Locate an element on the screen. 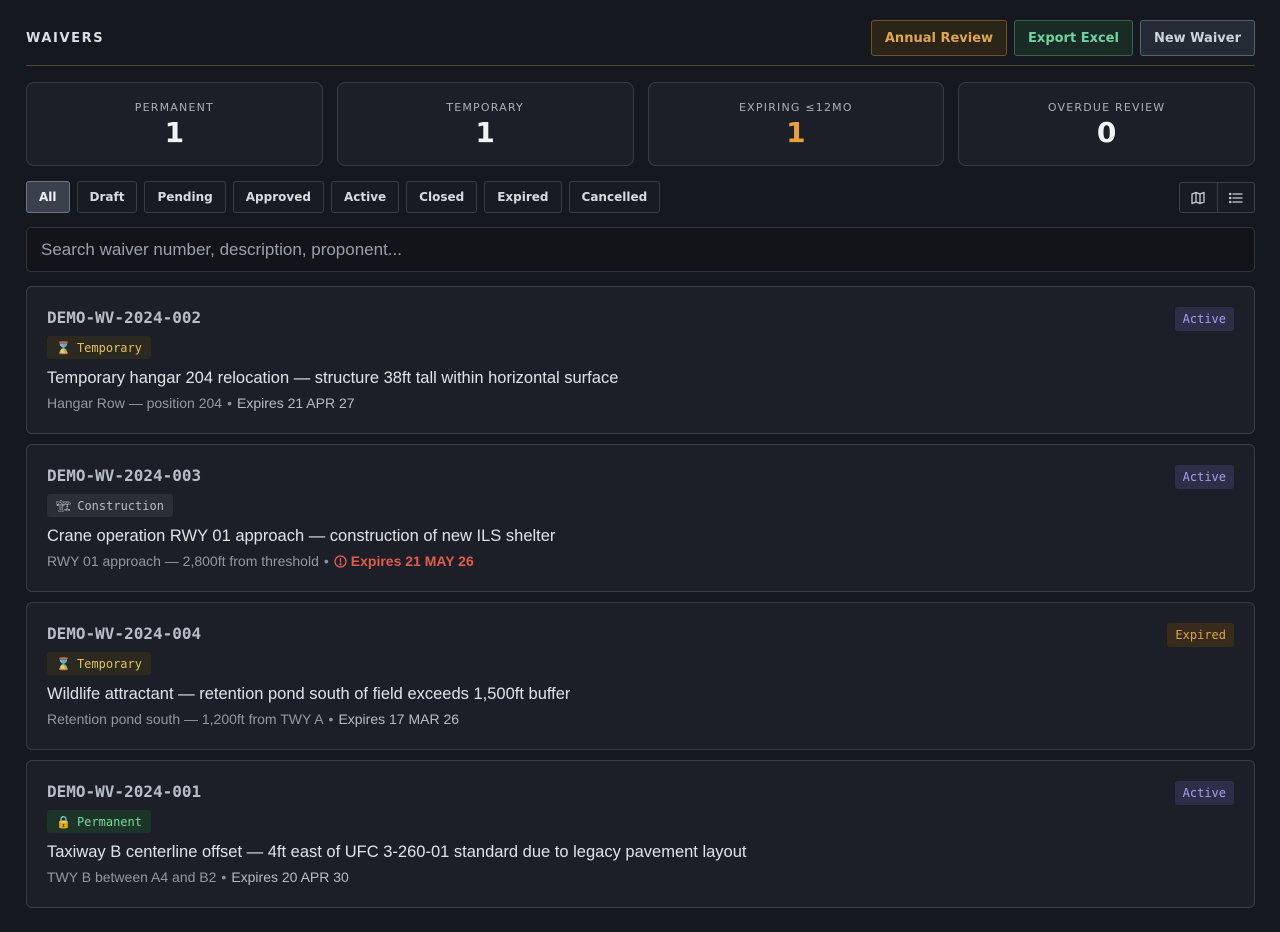 The height and width of the screenshot is (932, 1280). filter-pending: Pending is located at coordinates (185, 197).